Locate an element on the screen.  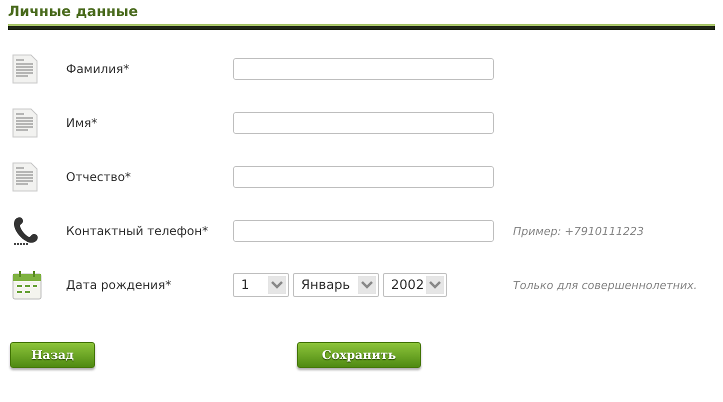
dropdown: 1 is located at coordinates (261, 285).